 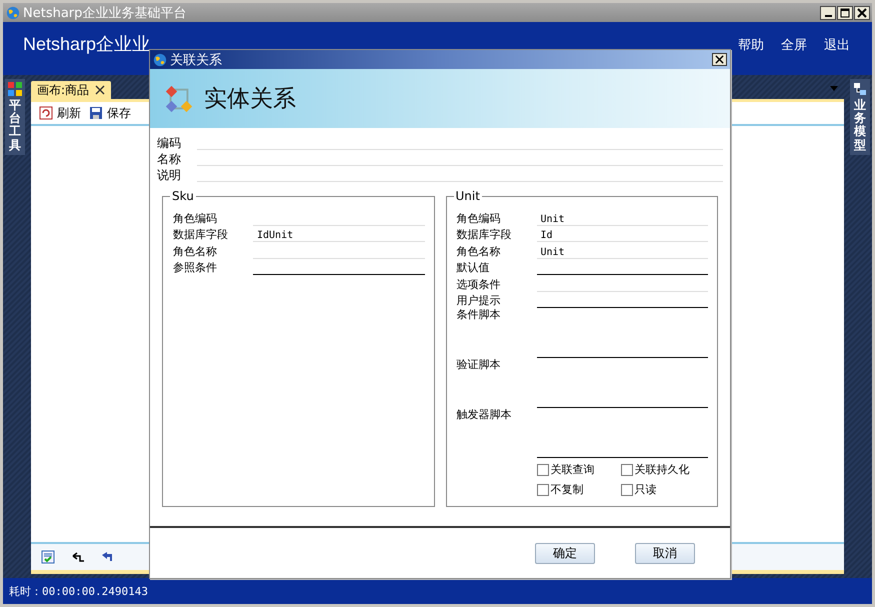 I want to click on menu-item: 帮助, so click(x=751, y=45).